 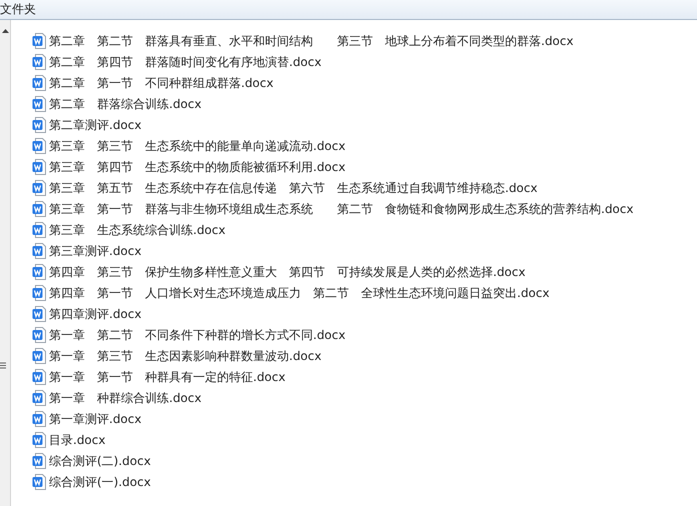 I want to click on file-name: 第三章 生态系统综合训练.docx, so click(x=137, y=230).